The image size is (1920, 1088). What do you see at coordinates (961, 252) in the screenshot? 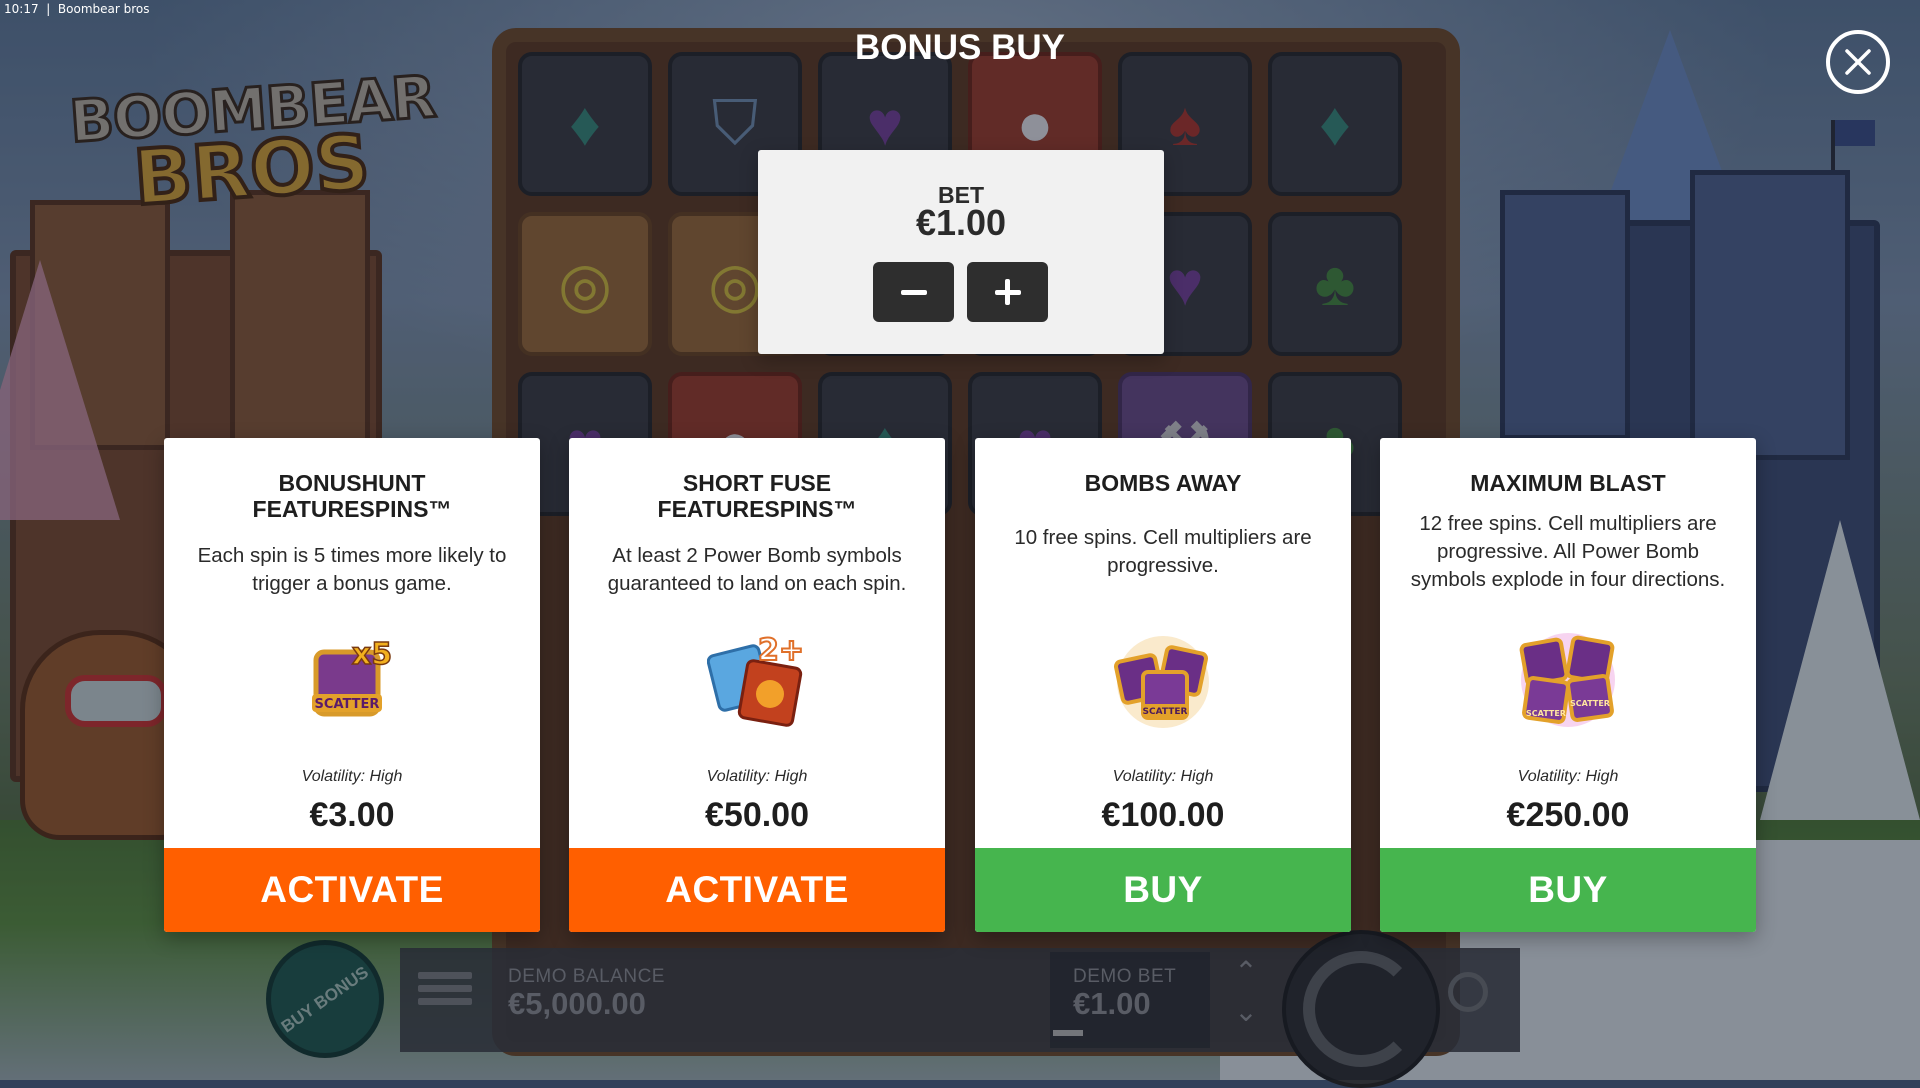
I see `bet-panel: BET €1.00` at bounding box center [961, 252].